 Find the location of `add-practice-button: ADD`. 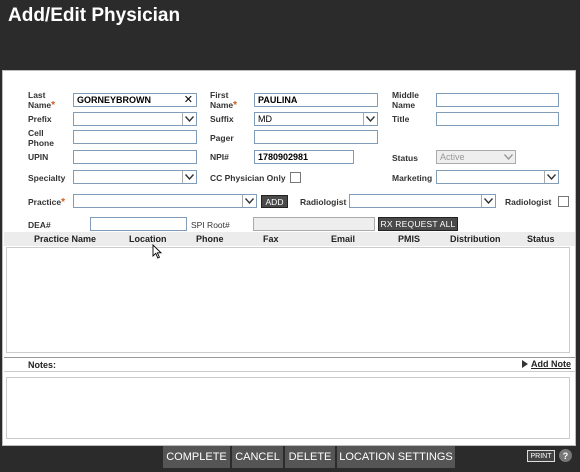

add-practice-button: ADD is located at coordinates (274, 201).